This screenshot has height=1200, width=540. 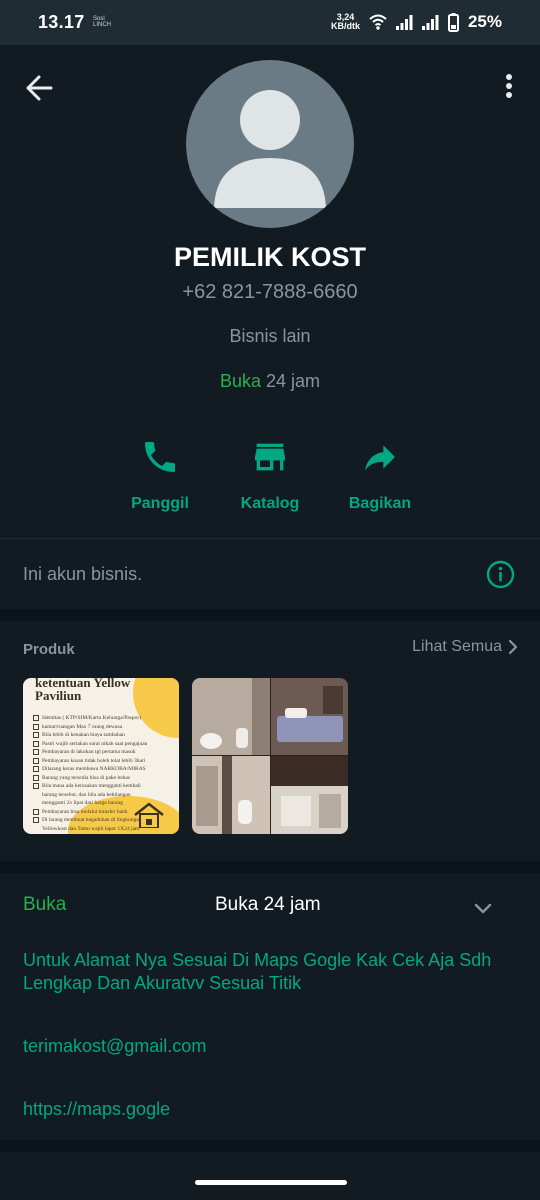 I want to click on battery-percentage: 25%, so click(x=484, y=21).